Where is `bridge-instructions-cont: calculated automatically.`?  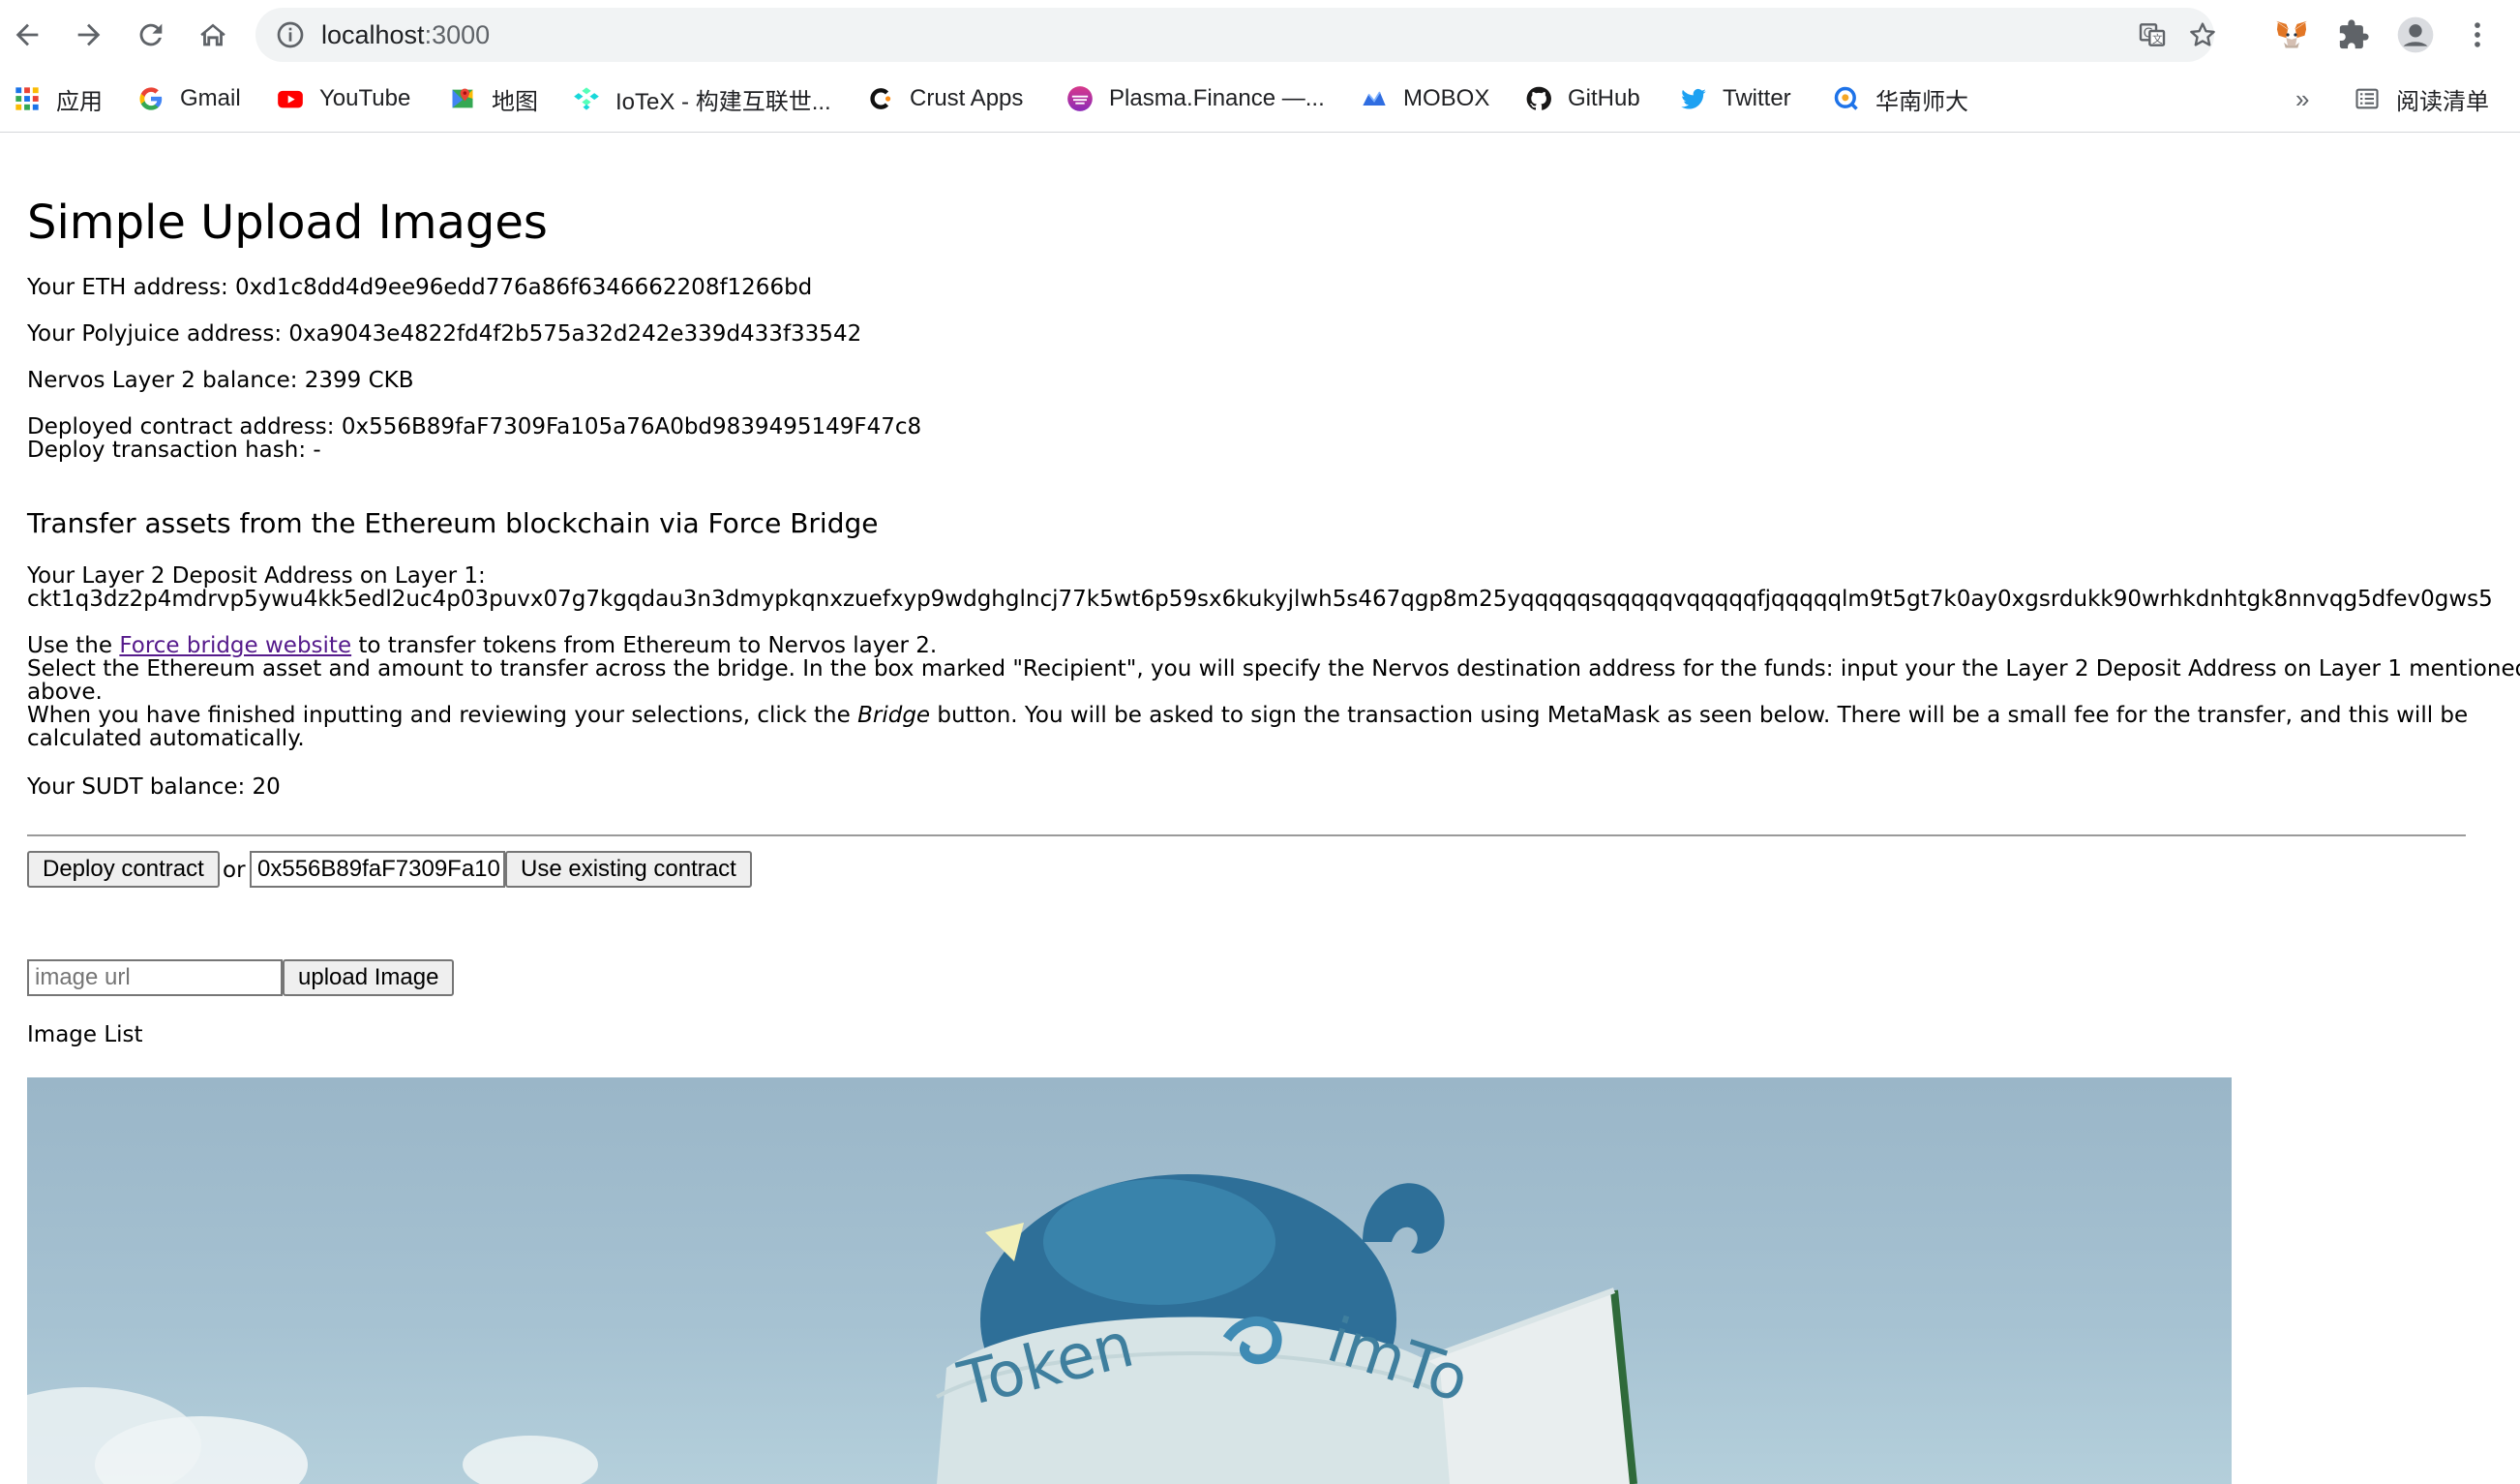 bridge-instructions-cont: calculated automatically. is located at coordinates (166, 738).